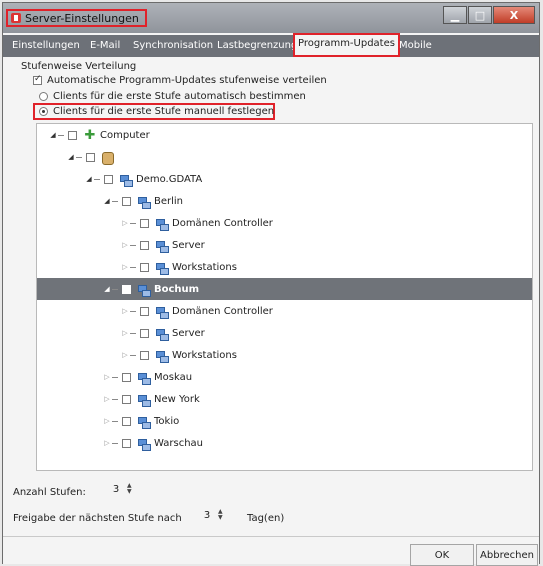 This screenshot has width=543, height=566. Describe the element at coordinates (173, 377) in the screenshot. I see `tree-label: Moskau` at that location.